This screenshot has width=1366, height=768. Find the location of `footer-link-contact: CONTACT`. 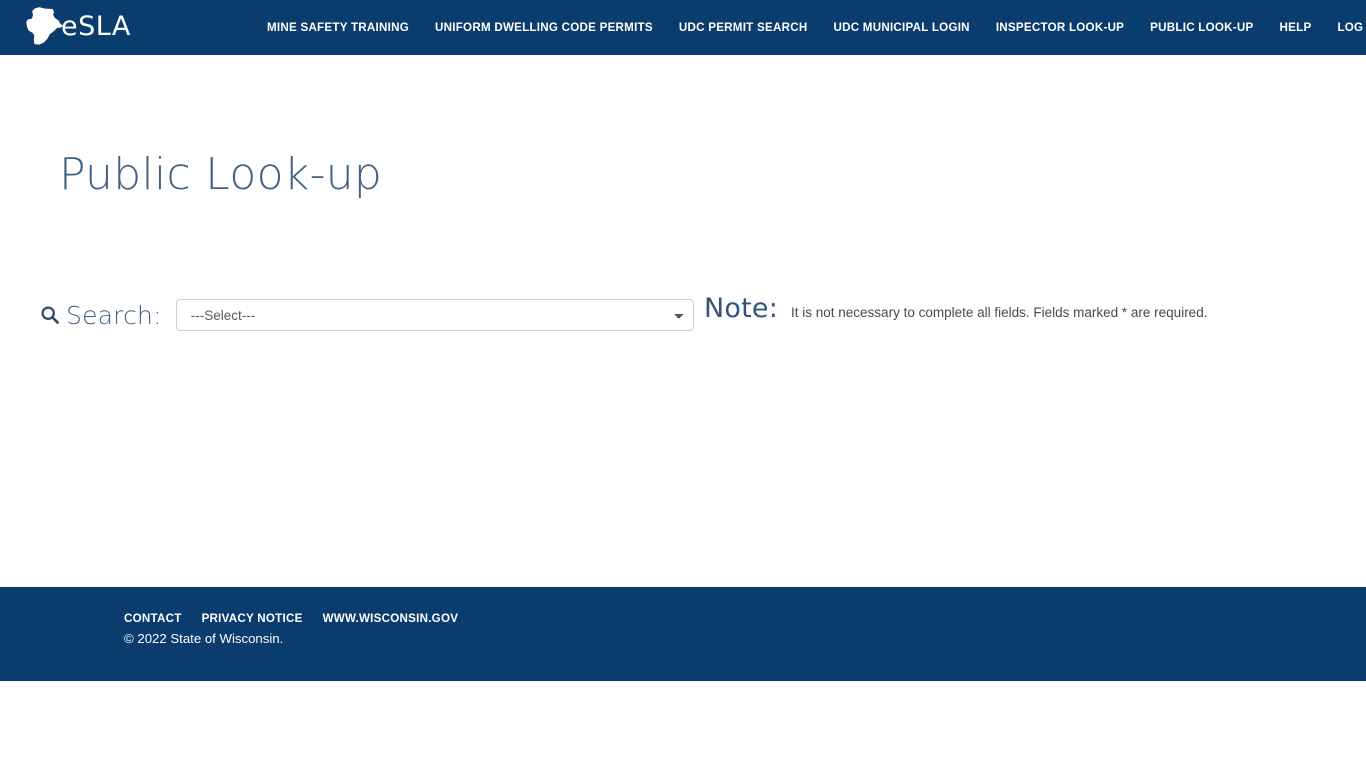

footer-link-contact: CONTACT is located at coordinates (153, 618).